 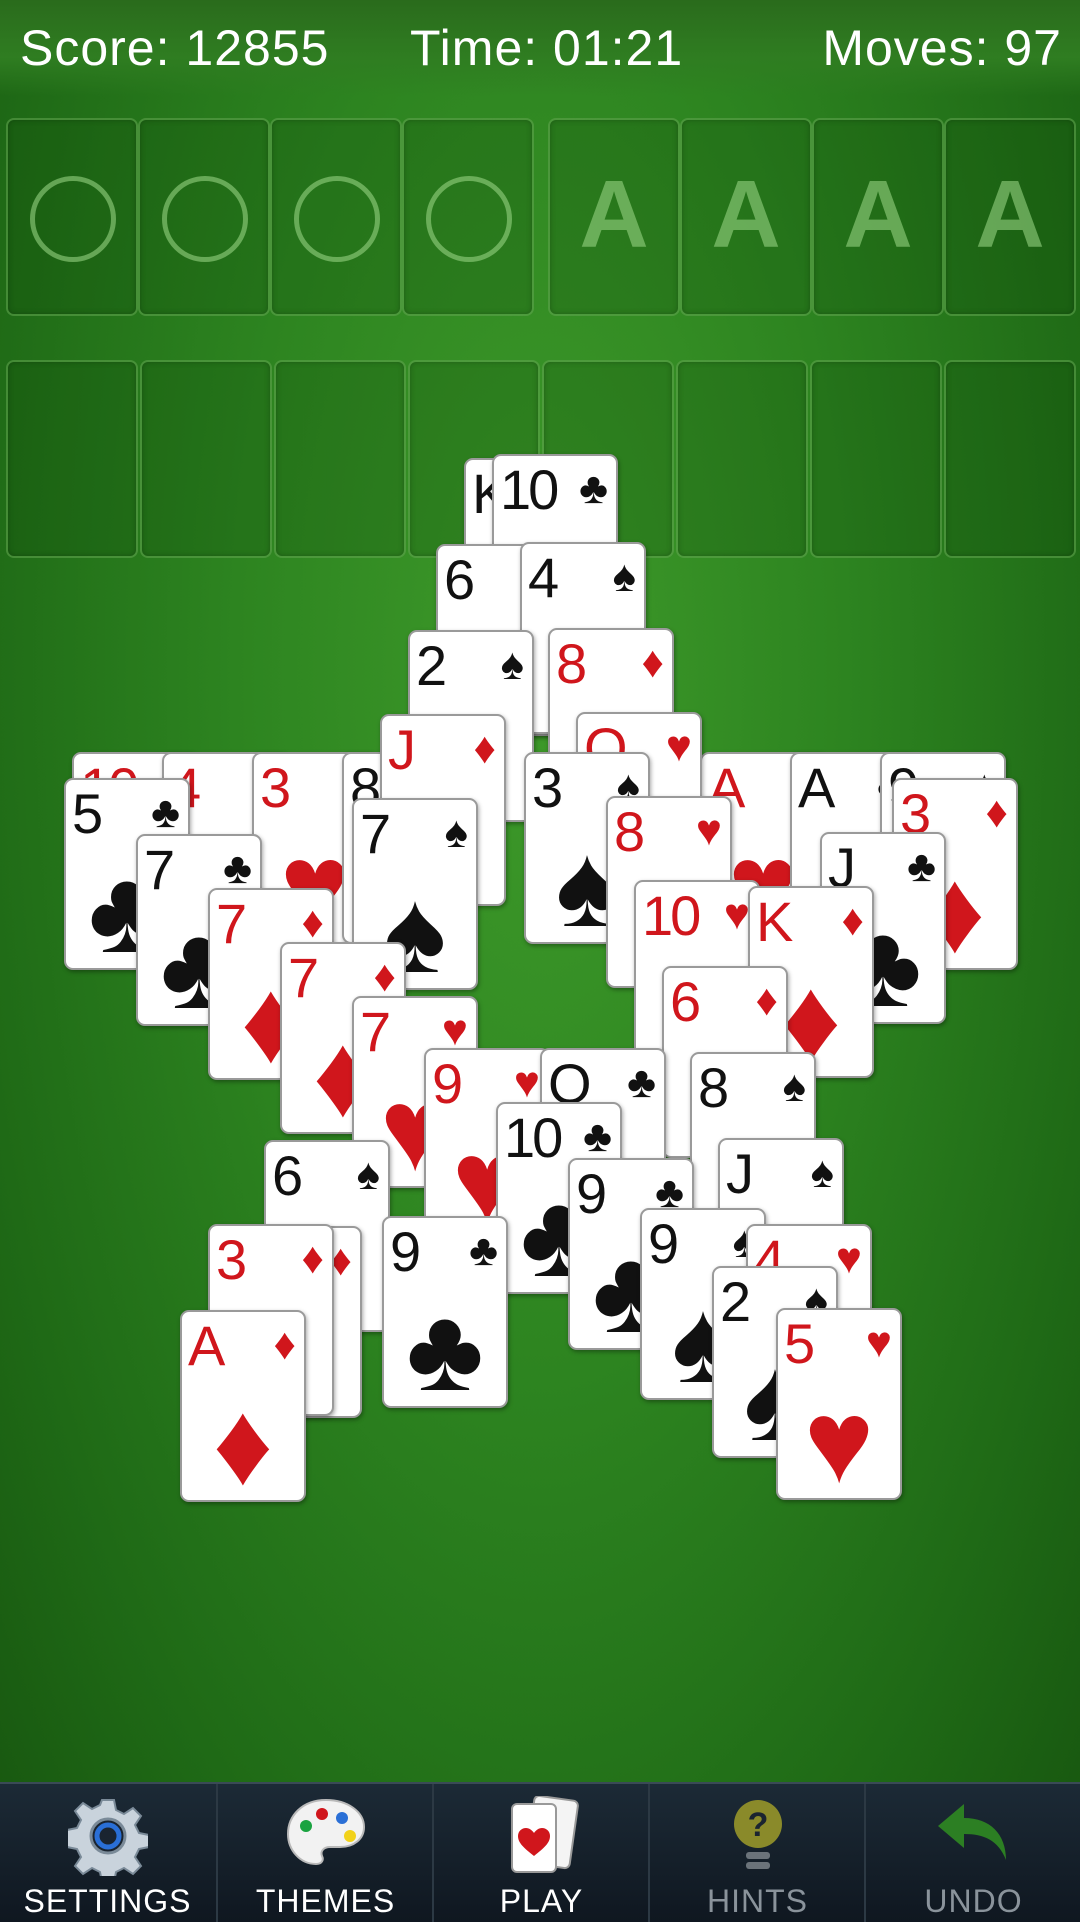 What do you see at coordinates (974, 1836) in the screenshot?
I see `undo-arrow-icon` at bounding box center [974, 1836].